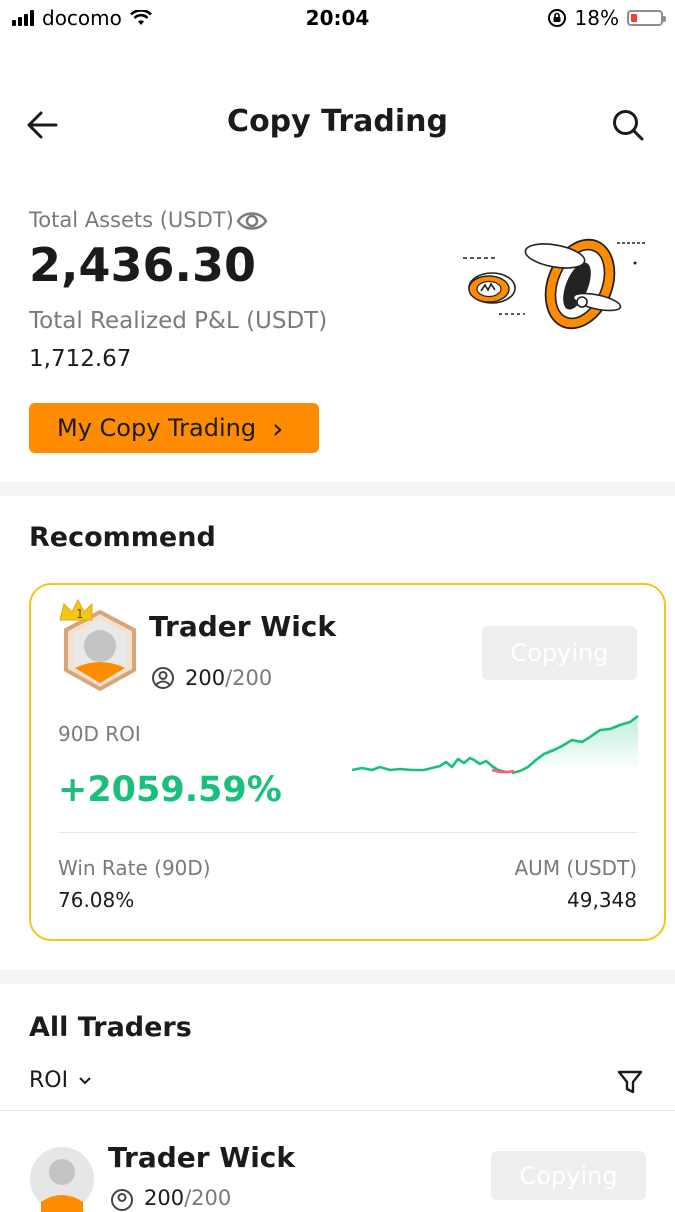  I want to click on list-trader-name: Trader Wick, so click(201, 1157).